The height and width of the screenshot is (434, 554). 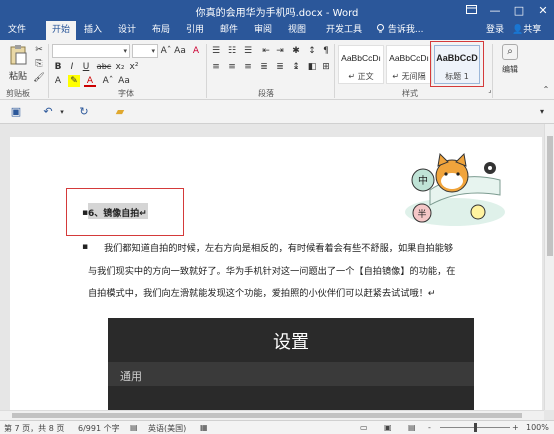 What do you see at coordinates (277, 112) in the screenshot?
I see `quick-access-toolbar: ▣ ↶ ▾ ↻ ▰ ▾` at bounding box center [277, 112].